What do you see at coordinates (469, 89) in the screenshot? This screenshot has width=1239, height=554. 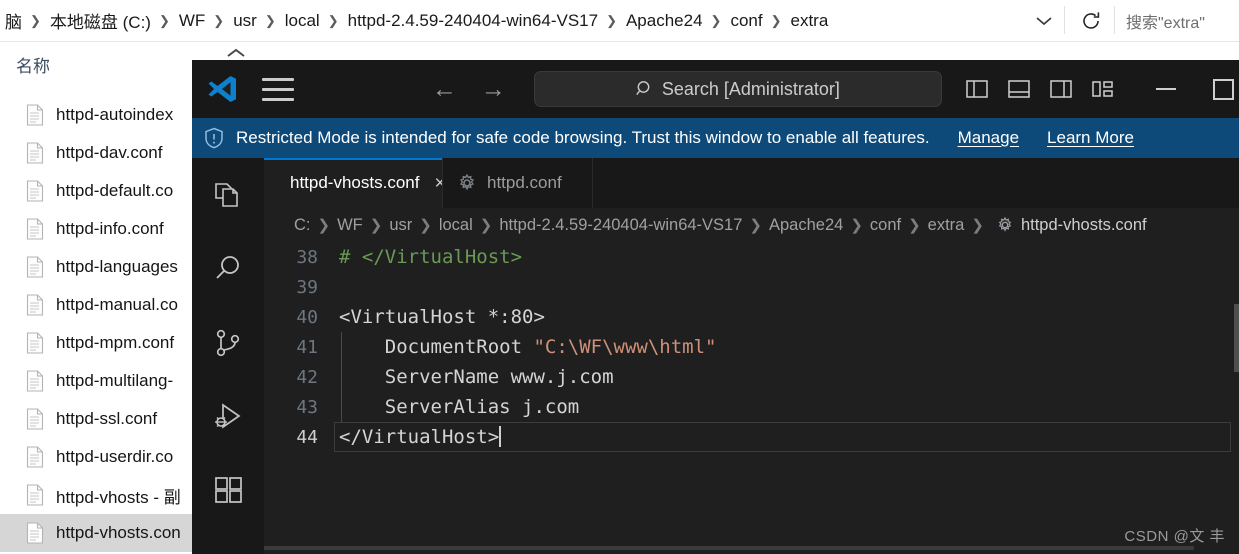 I see `navigation-arrows: ← →` at bounding box center [469, 89].